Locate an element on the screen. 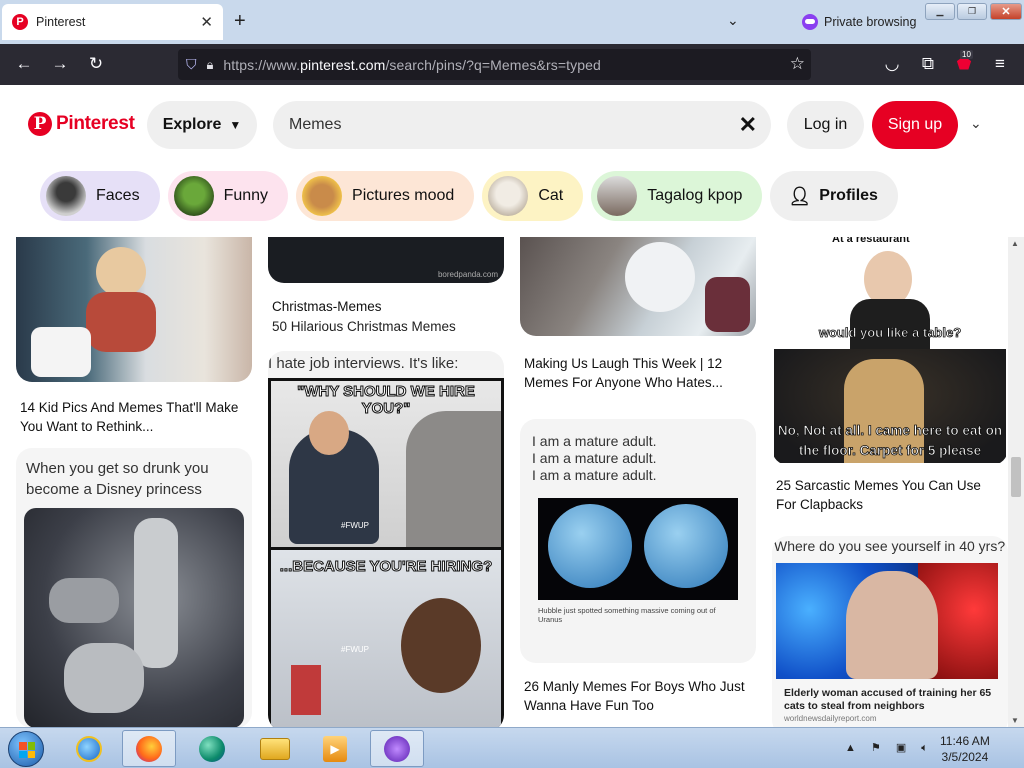 The height and width of the screenshot is (768, 1024). chip-label: Pictures mood is located at coordinates (403, 195).